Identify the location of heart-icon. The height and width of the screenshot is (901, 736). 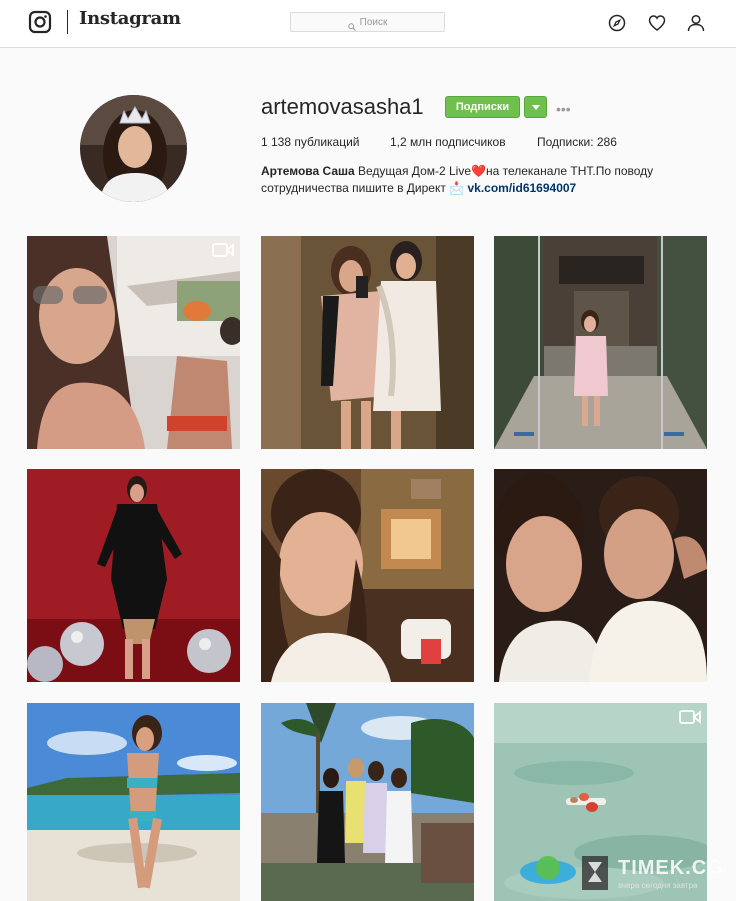
(657, 23).